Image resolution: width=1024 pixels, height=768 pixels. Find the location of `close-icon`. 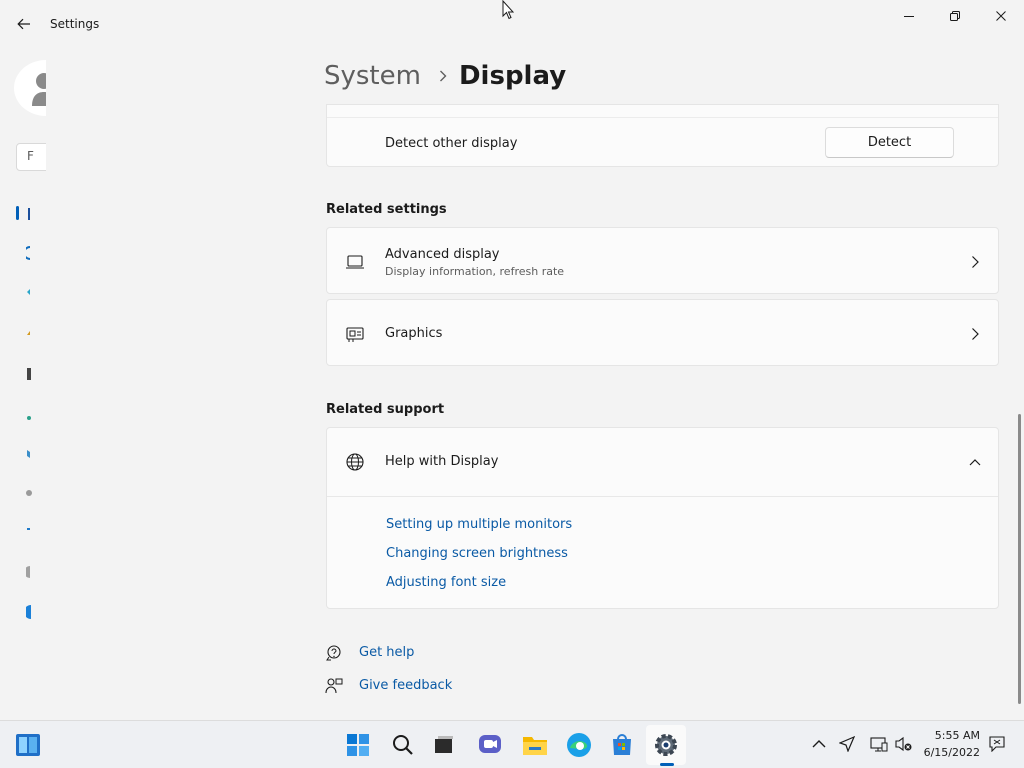

close-icon is located at coordinates (1001, 16).